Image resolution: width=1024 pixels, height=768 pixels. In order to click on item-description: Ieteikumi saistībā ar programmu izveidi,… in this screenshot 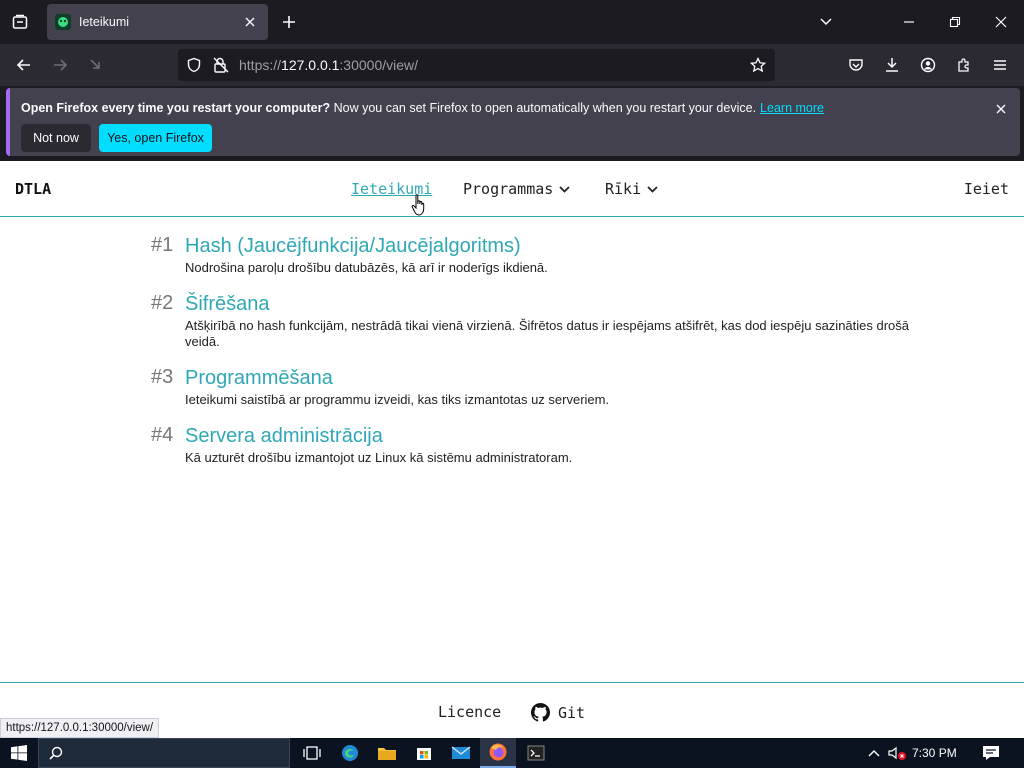, I will do `click(397, 399)`.